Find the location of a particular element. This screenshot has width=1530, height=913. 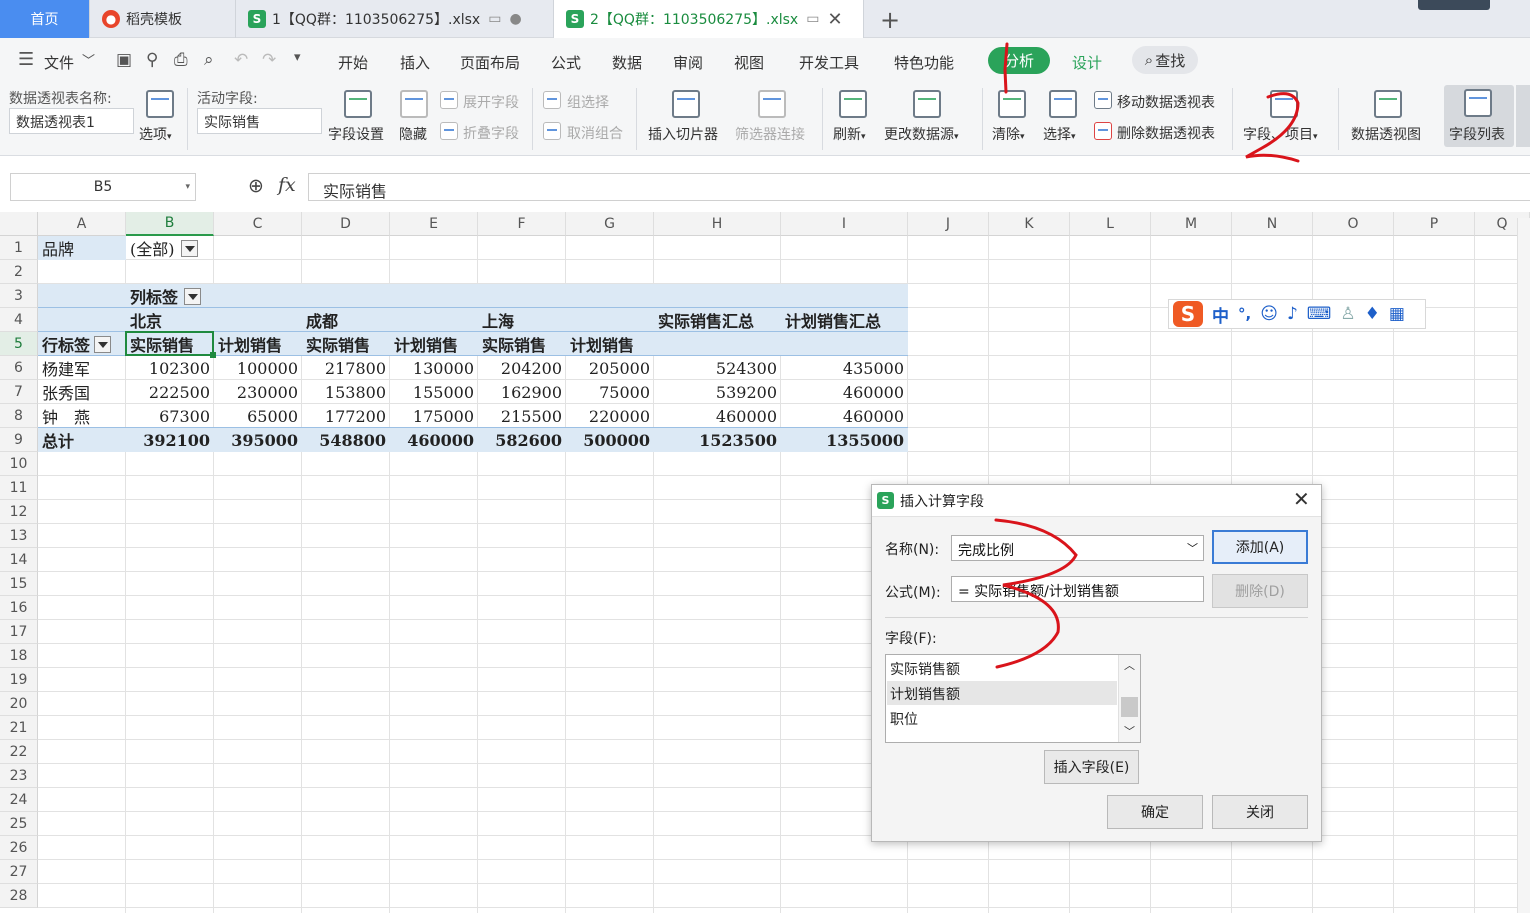

annotation-layer is located at coordinates (1147, 355).